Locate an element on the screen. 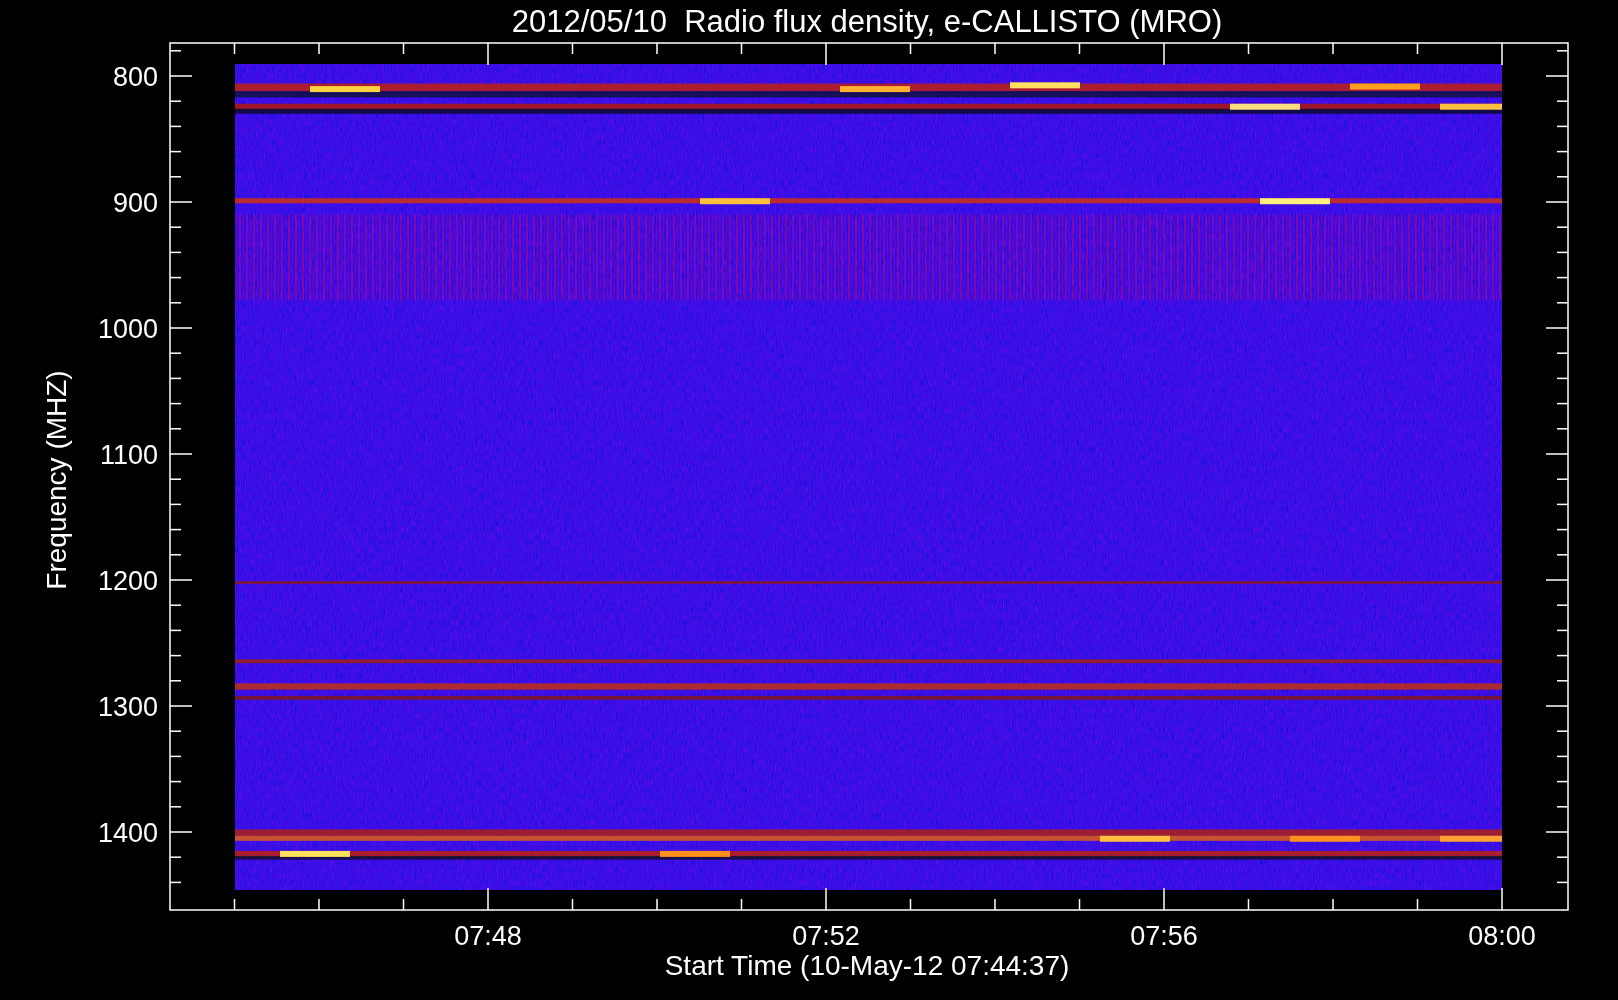 This screenshot has width=1618, height=1000. tick-label: 08:00 is located at coordinates (1502, 936).